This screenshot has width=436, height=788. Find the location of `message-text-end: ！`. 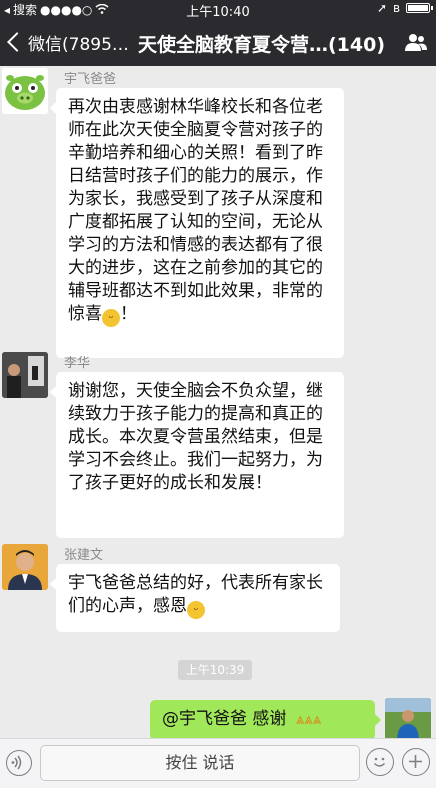

message-text-end: ！ is located at coordinates (128, 314).